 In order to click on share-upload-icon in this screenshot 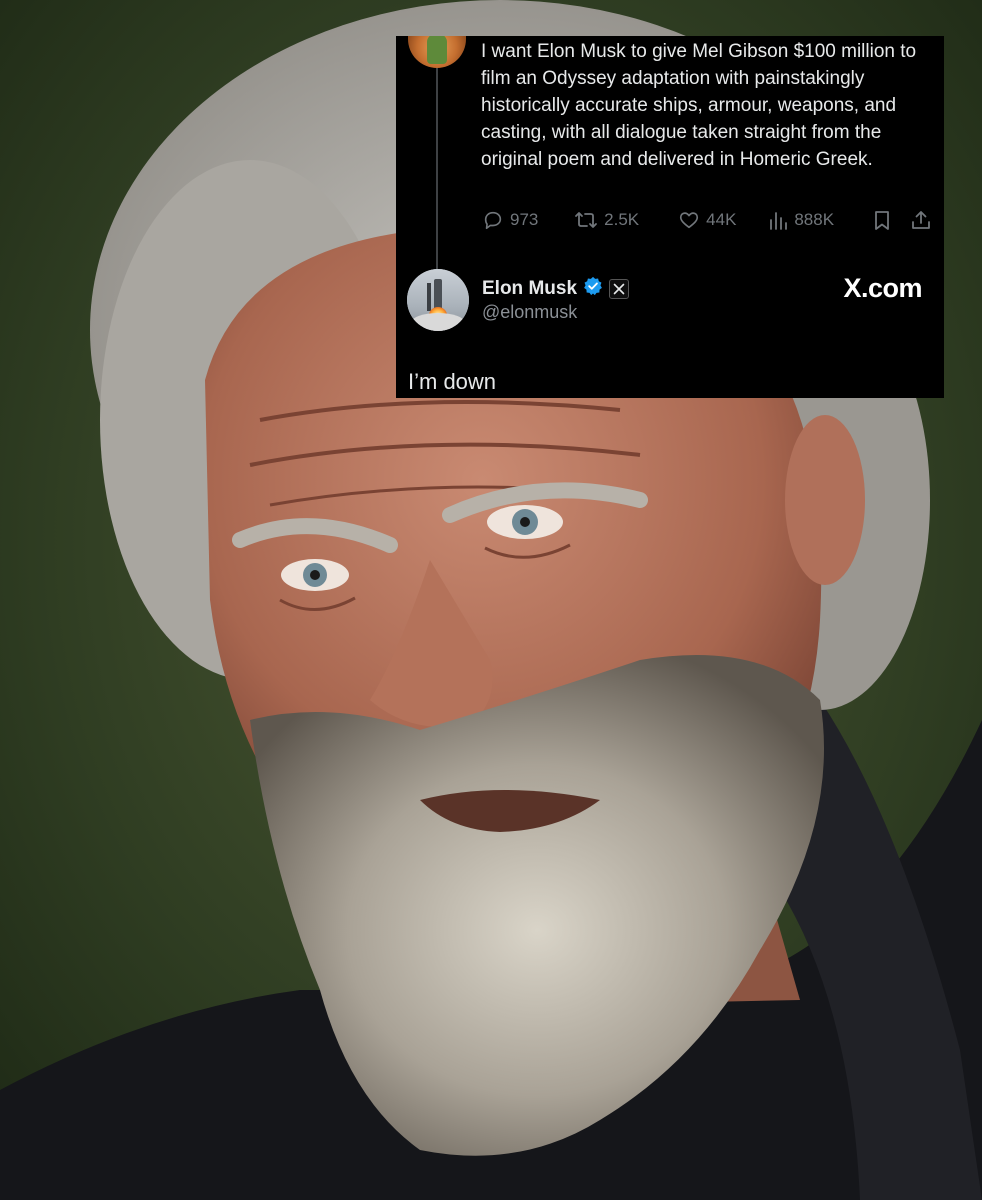, I will do `click(921, 220)`.